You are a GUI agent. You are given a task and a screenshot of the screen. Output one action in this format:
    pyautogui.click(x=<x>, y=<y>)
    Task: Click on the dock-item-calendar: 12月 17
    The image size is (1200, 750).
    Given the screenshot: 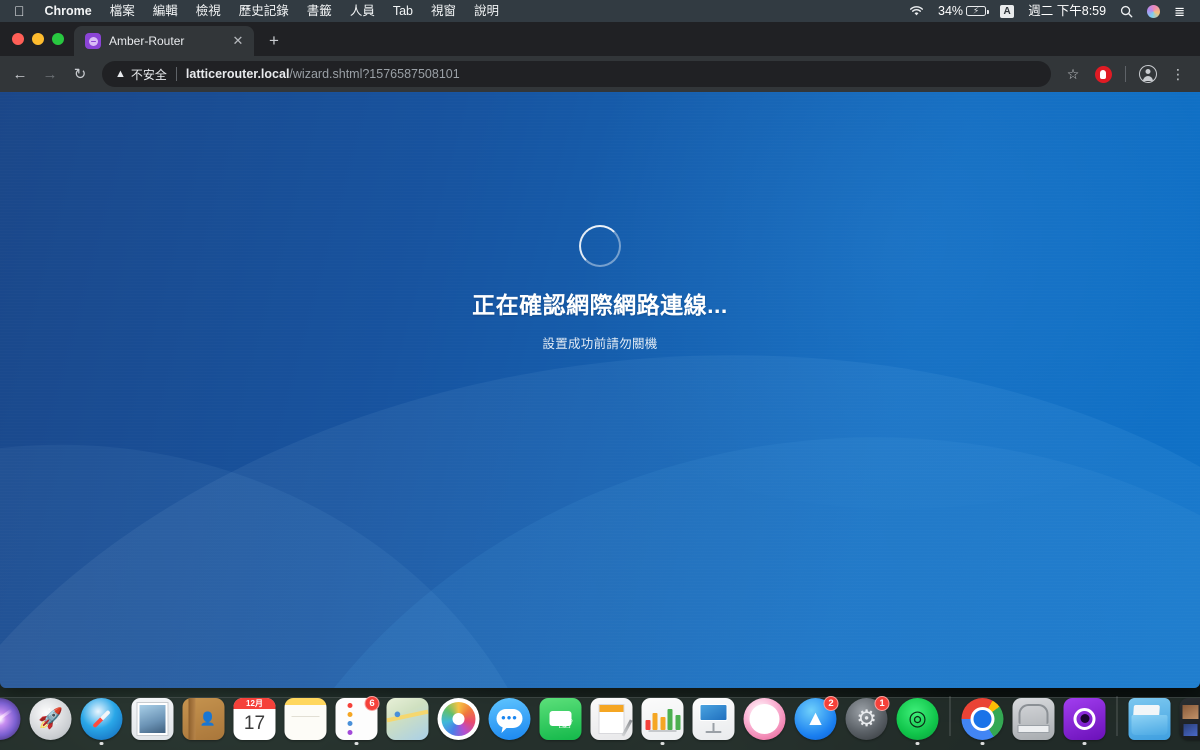 What is the action you would take?
    pyautogui.click(x=255, y=721)
    